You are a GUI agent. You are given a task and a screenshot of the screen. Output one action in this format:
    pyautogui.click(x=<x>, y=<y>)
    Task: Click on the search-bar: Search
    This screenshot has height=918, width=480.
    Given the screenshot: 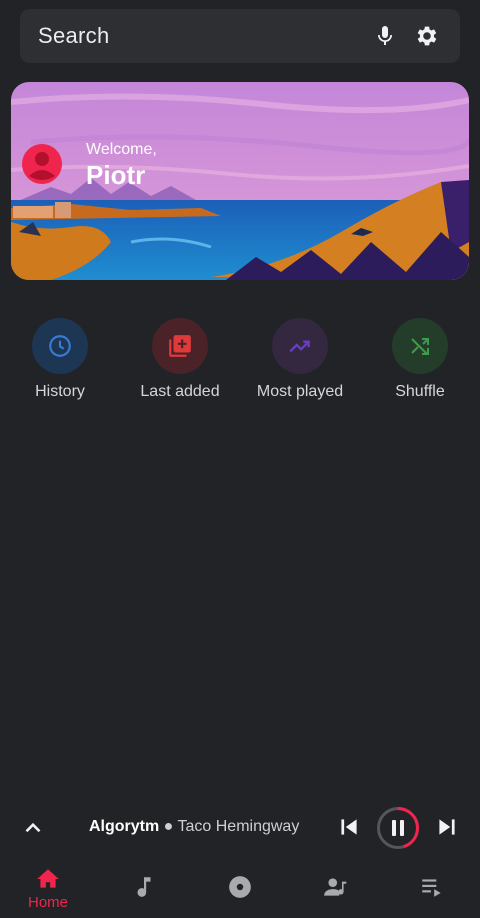 What is the action you would take?
    pyautogui.click(x=240, y=36)
    